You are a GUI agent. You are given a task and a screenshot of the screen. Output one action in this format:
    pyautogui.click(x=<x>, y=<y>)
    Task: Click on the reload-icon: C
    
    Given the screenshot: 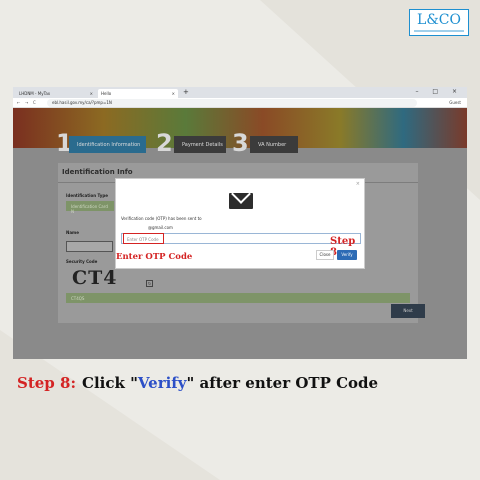 What is the action you would take?
    pyautogui.click(x=34, y=102)
    